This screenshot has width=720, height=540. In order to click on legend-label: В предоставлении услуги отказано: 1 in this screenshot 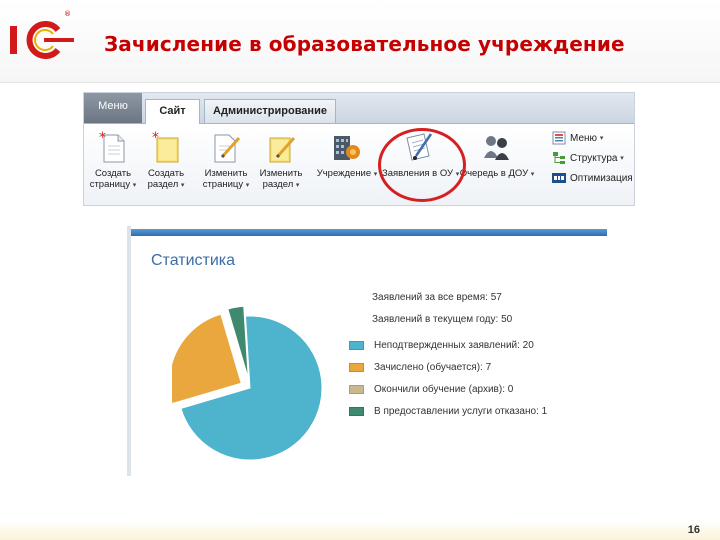, I will do `click(461, 411)`.